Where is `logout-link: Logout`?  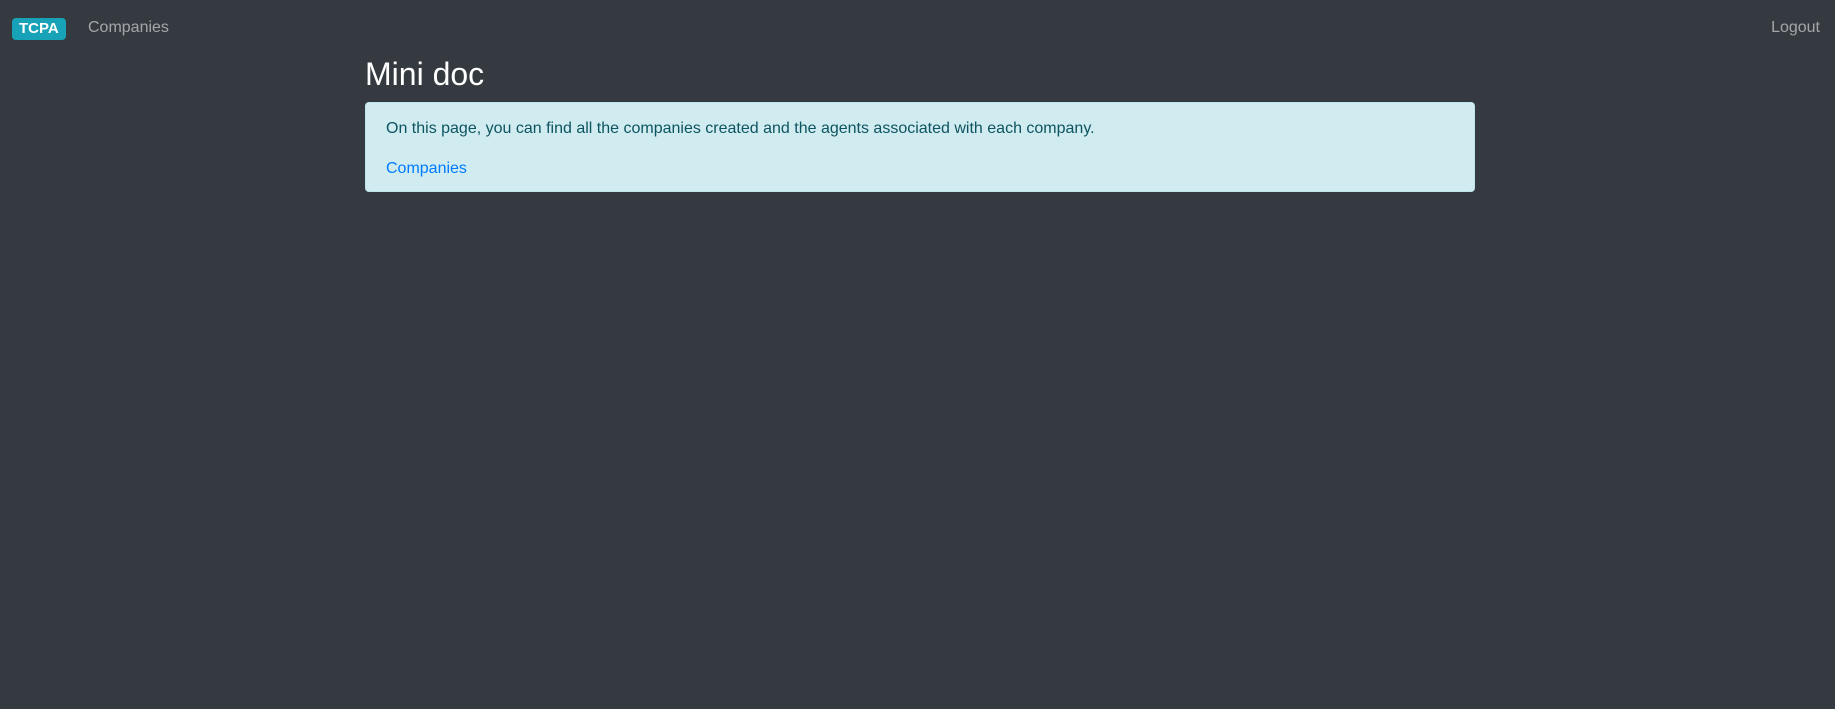
logout-link: Logout is located at coordinates (1795, 28).